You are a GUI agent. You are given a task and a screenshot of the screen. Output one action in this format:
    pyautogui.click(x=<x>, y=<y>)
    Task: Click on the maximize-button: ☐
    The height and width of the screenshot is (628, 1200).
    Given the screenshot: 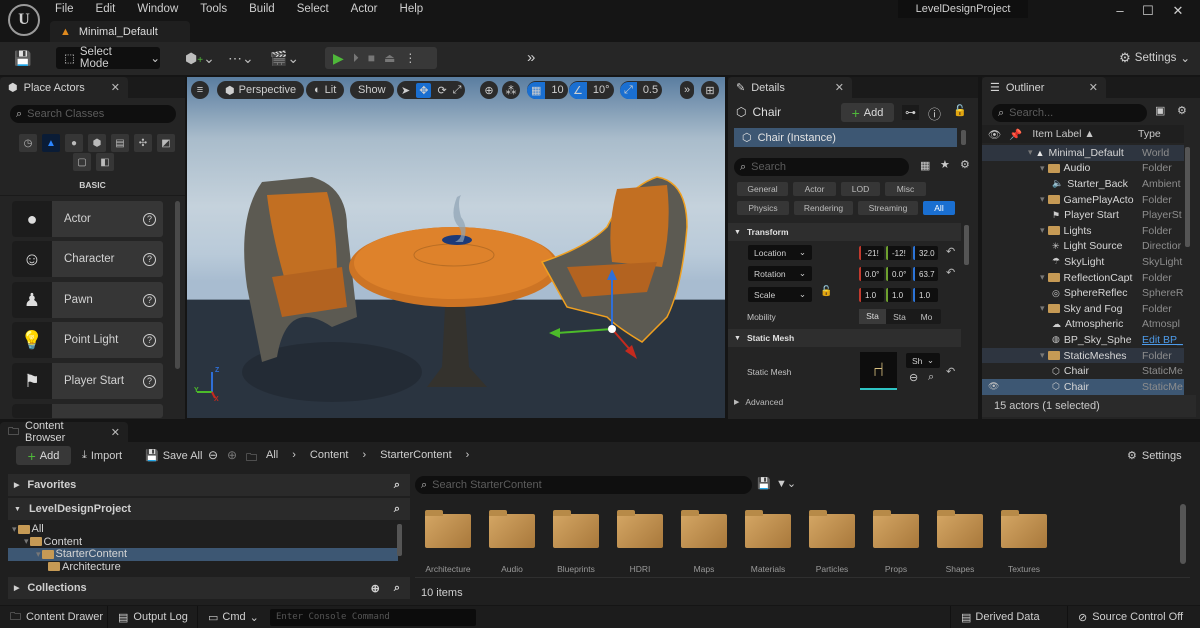 What is the action you would take?
    pyautogui.click(x=1148, y=11)
    